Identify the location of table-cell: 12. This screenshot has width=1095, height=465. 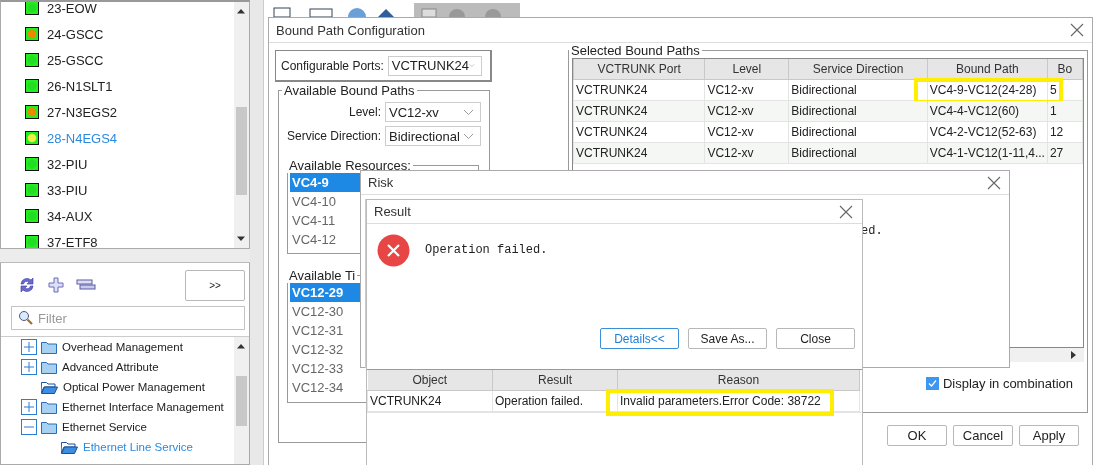
(1065, 131).